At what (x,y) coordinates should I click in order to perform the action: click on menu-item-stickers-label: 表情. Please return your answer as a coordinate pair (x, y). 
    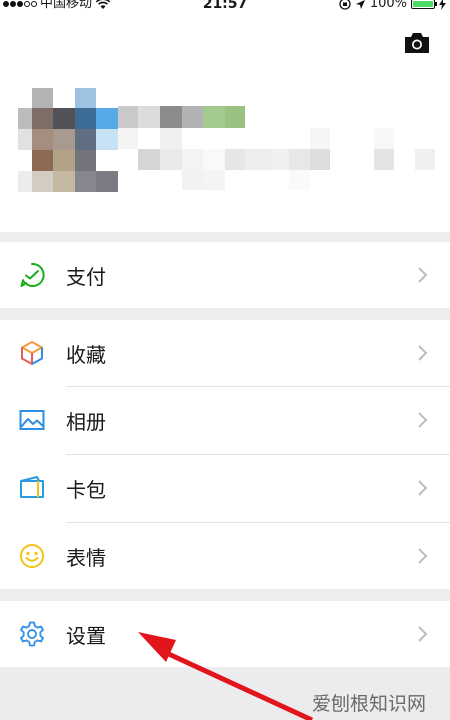
    Looking at the image, I should click on (86, 557).